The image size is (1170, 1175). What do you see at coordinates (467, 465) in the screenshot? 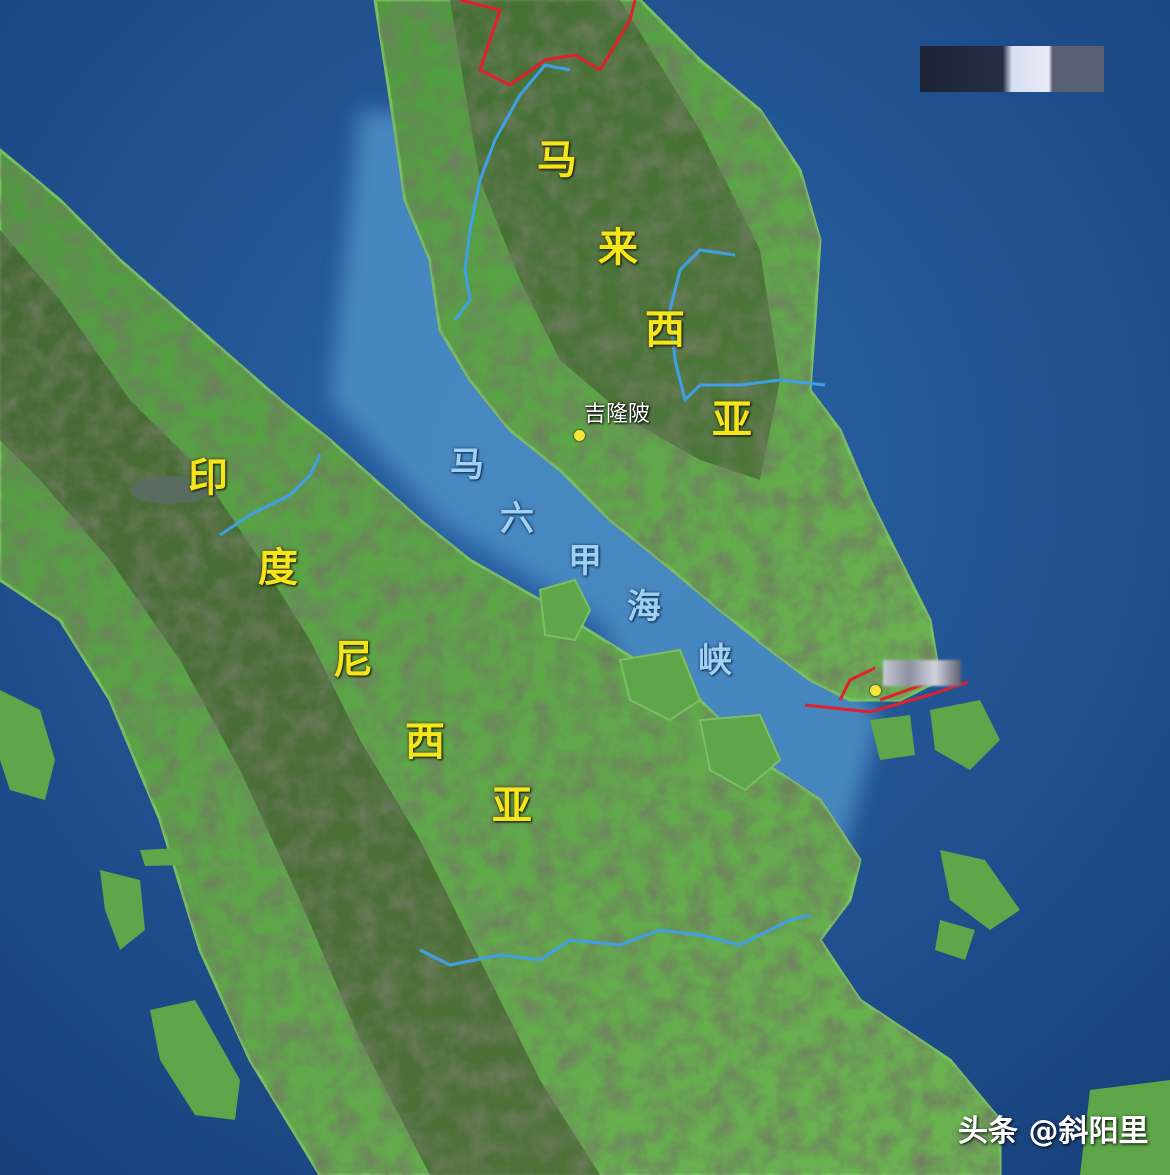
I see `label-strait-1: 马` at bounding box center [467, 465].